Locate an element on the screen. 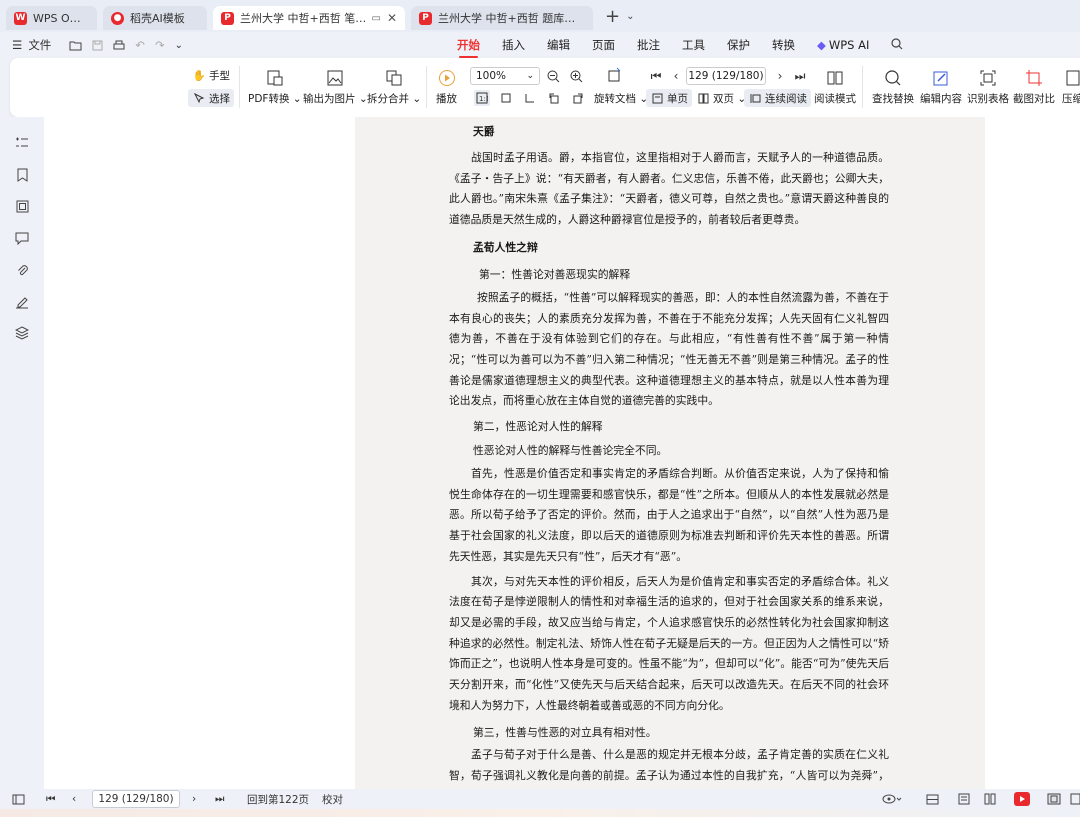 Image resolution: width=1080 pixels, height=817 pixels. compress-button: 压缩 is located at coordinates (1071, 87).